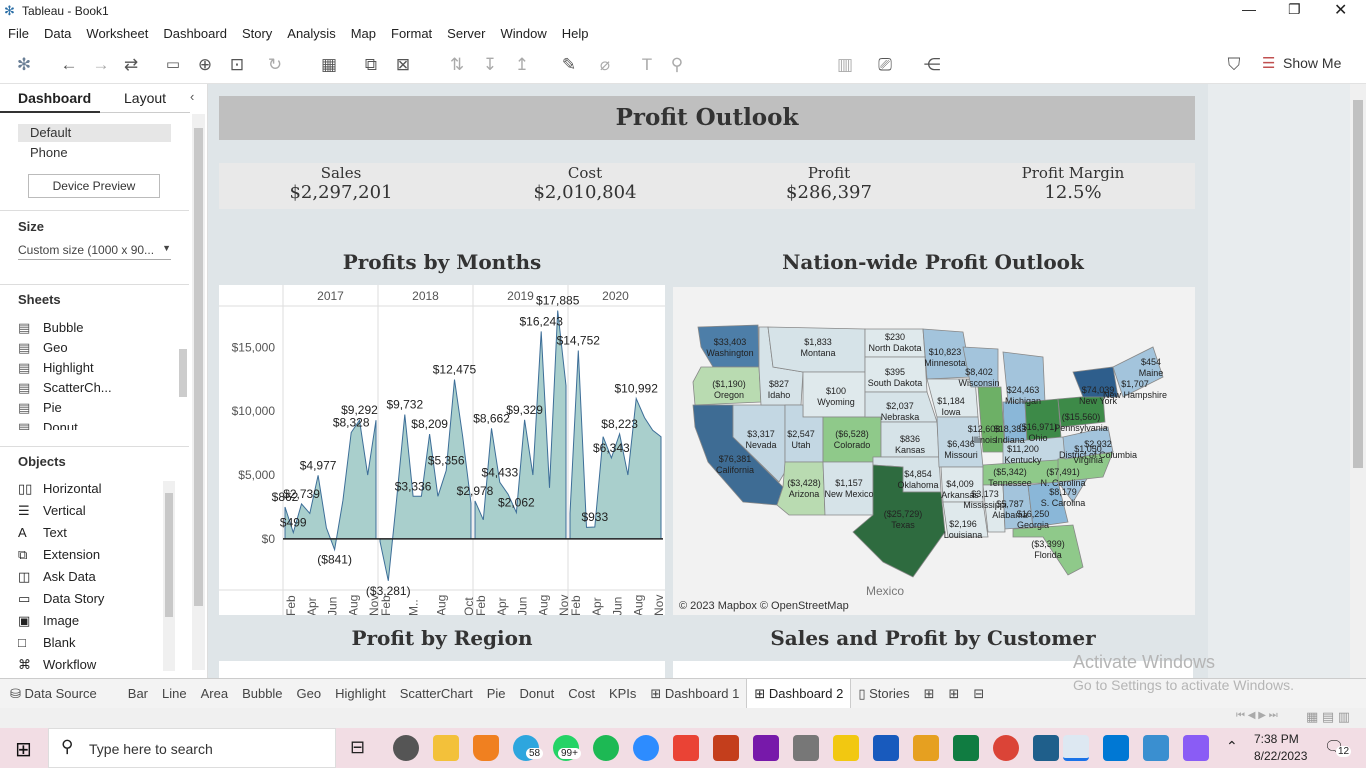 This screenshot has height=768, width=1366. I want to click on highlight-icon: ✎, so click(569, 65).